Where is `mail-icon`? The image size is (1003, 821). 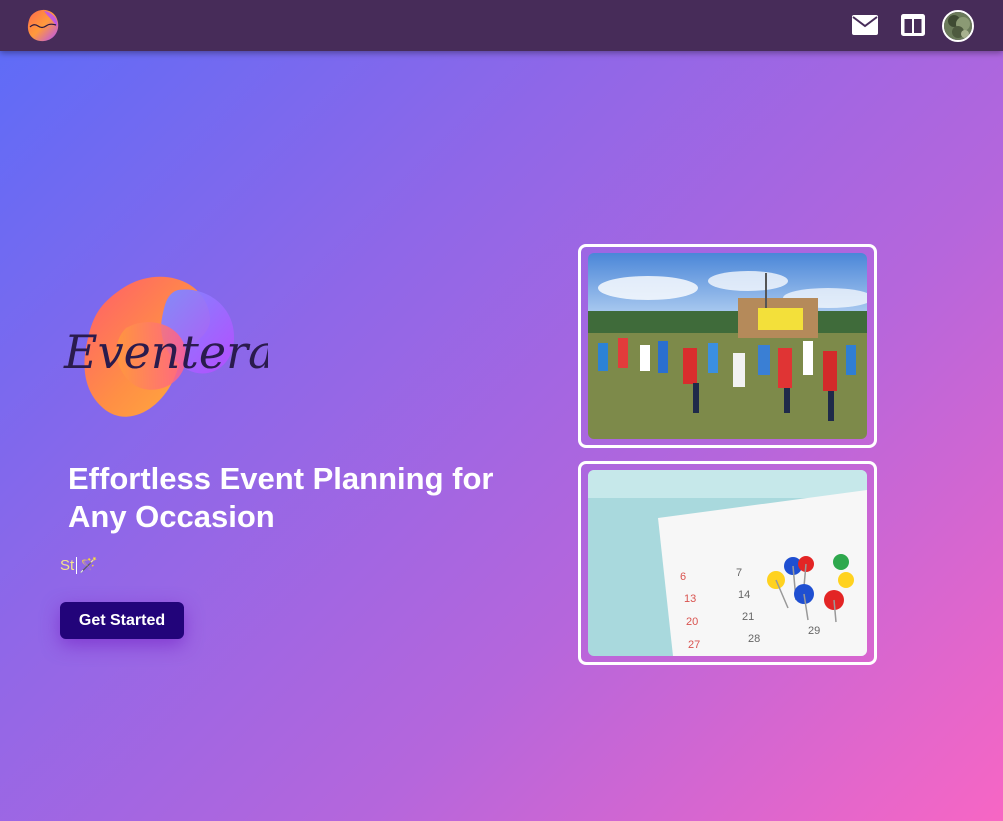
mail-icon is located at coordinates (865, 25).